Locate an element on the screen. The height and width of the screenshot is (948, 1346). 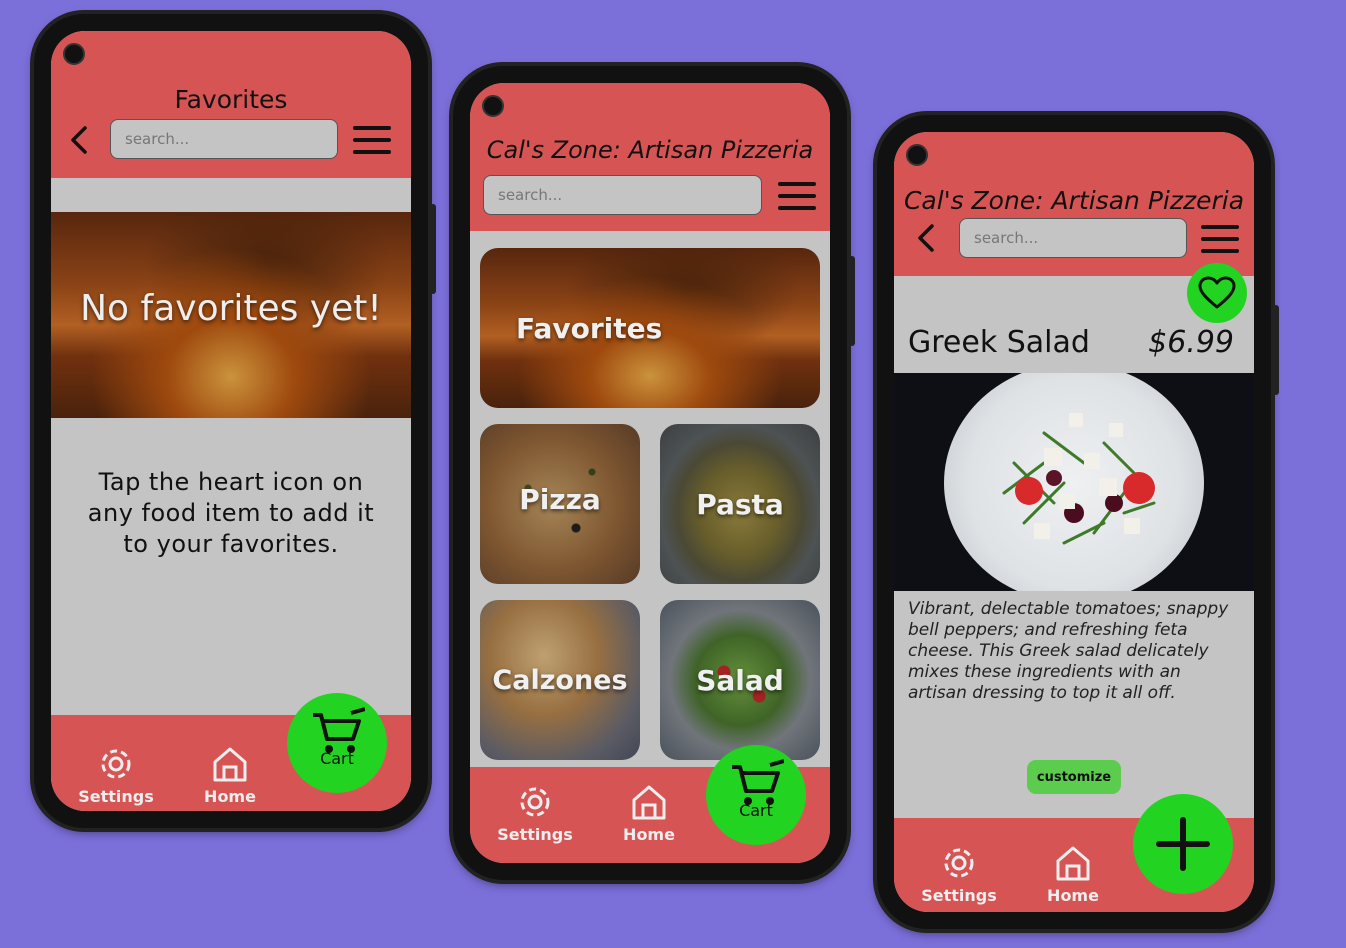
plus-icon is located at coordinates (1183, 844).